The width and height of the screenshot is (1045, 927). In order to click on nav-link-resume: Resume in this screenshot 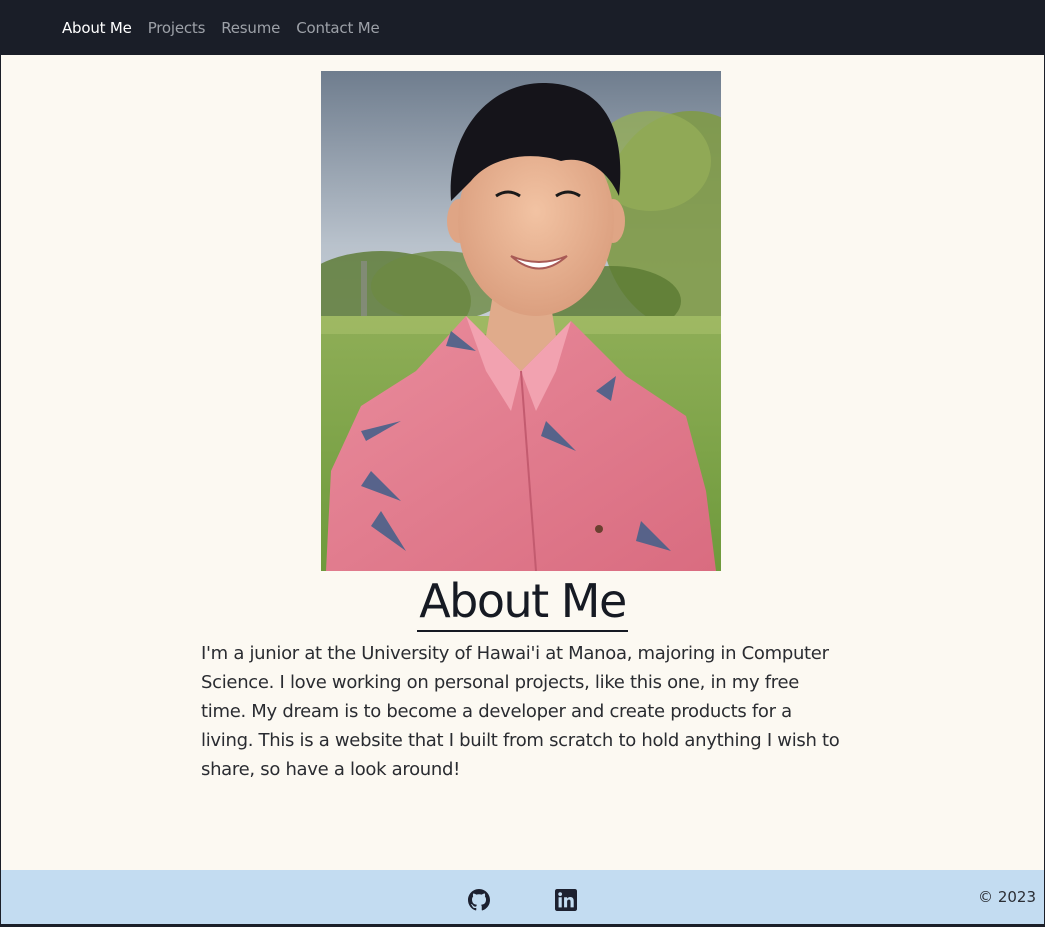, I will do `click(250, 28)`.